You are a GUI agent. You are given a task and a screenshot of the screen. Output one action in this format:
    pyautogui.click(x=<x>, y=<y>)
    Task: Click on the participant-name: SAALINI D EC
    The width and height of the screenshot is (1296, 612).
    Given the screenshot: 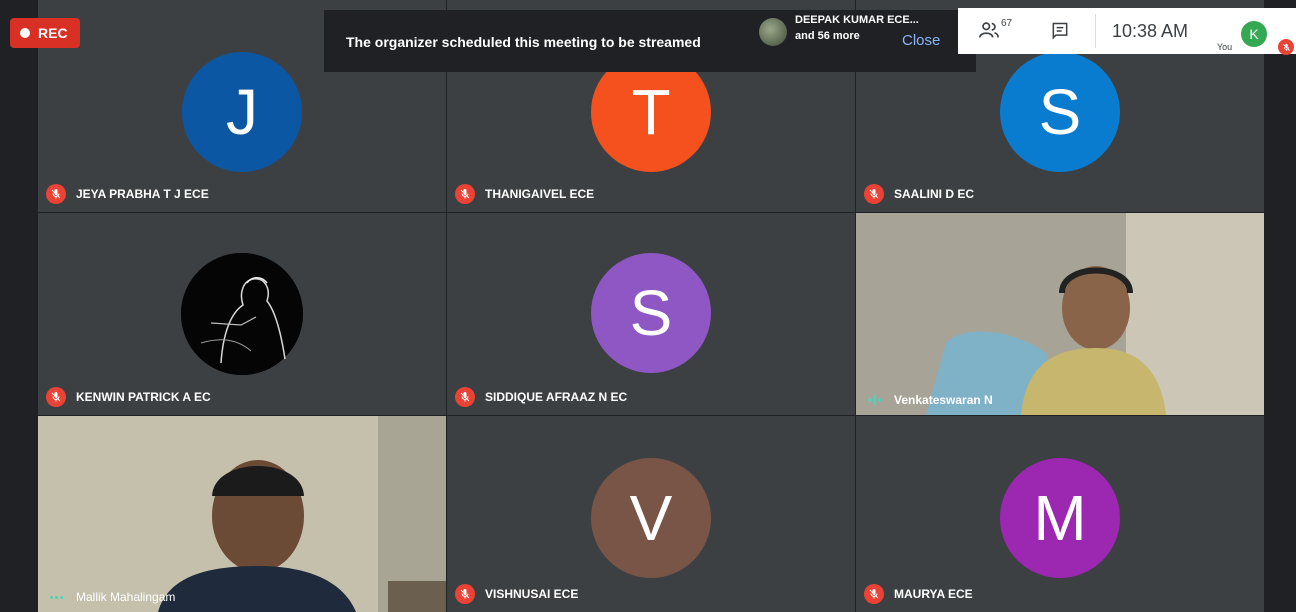 What is the action you would take?
    pyautogui.click(x=919, y=194)
    